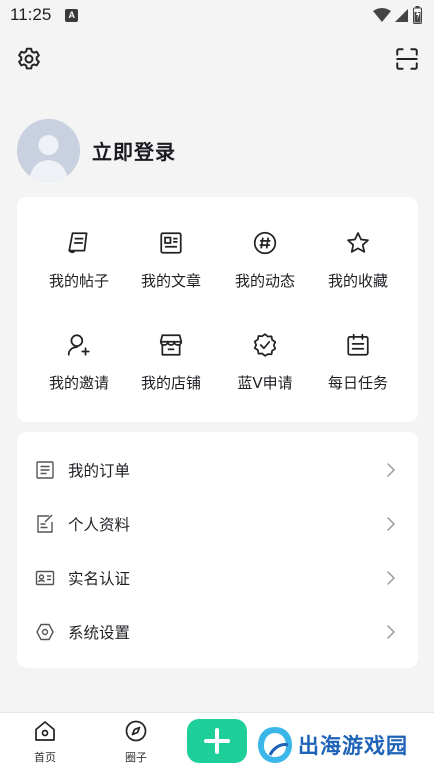  Describe the element at coordinates (265, 367) in the screenshot. I see `grid-item-blue-v: 蓝V申请` at that location.